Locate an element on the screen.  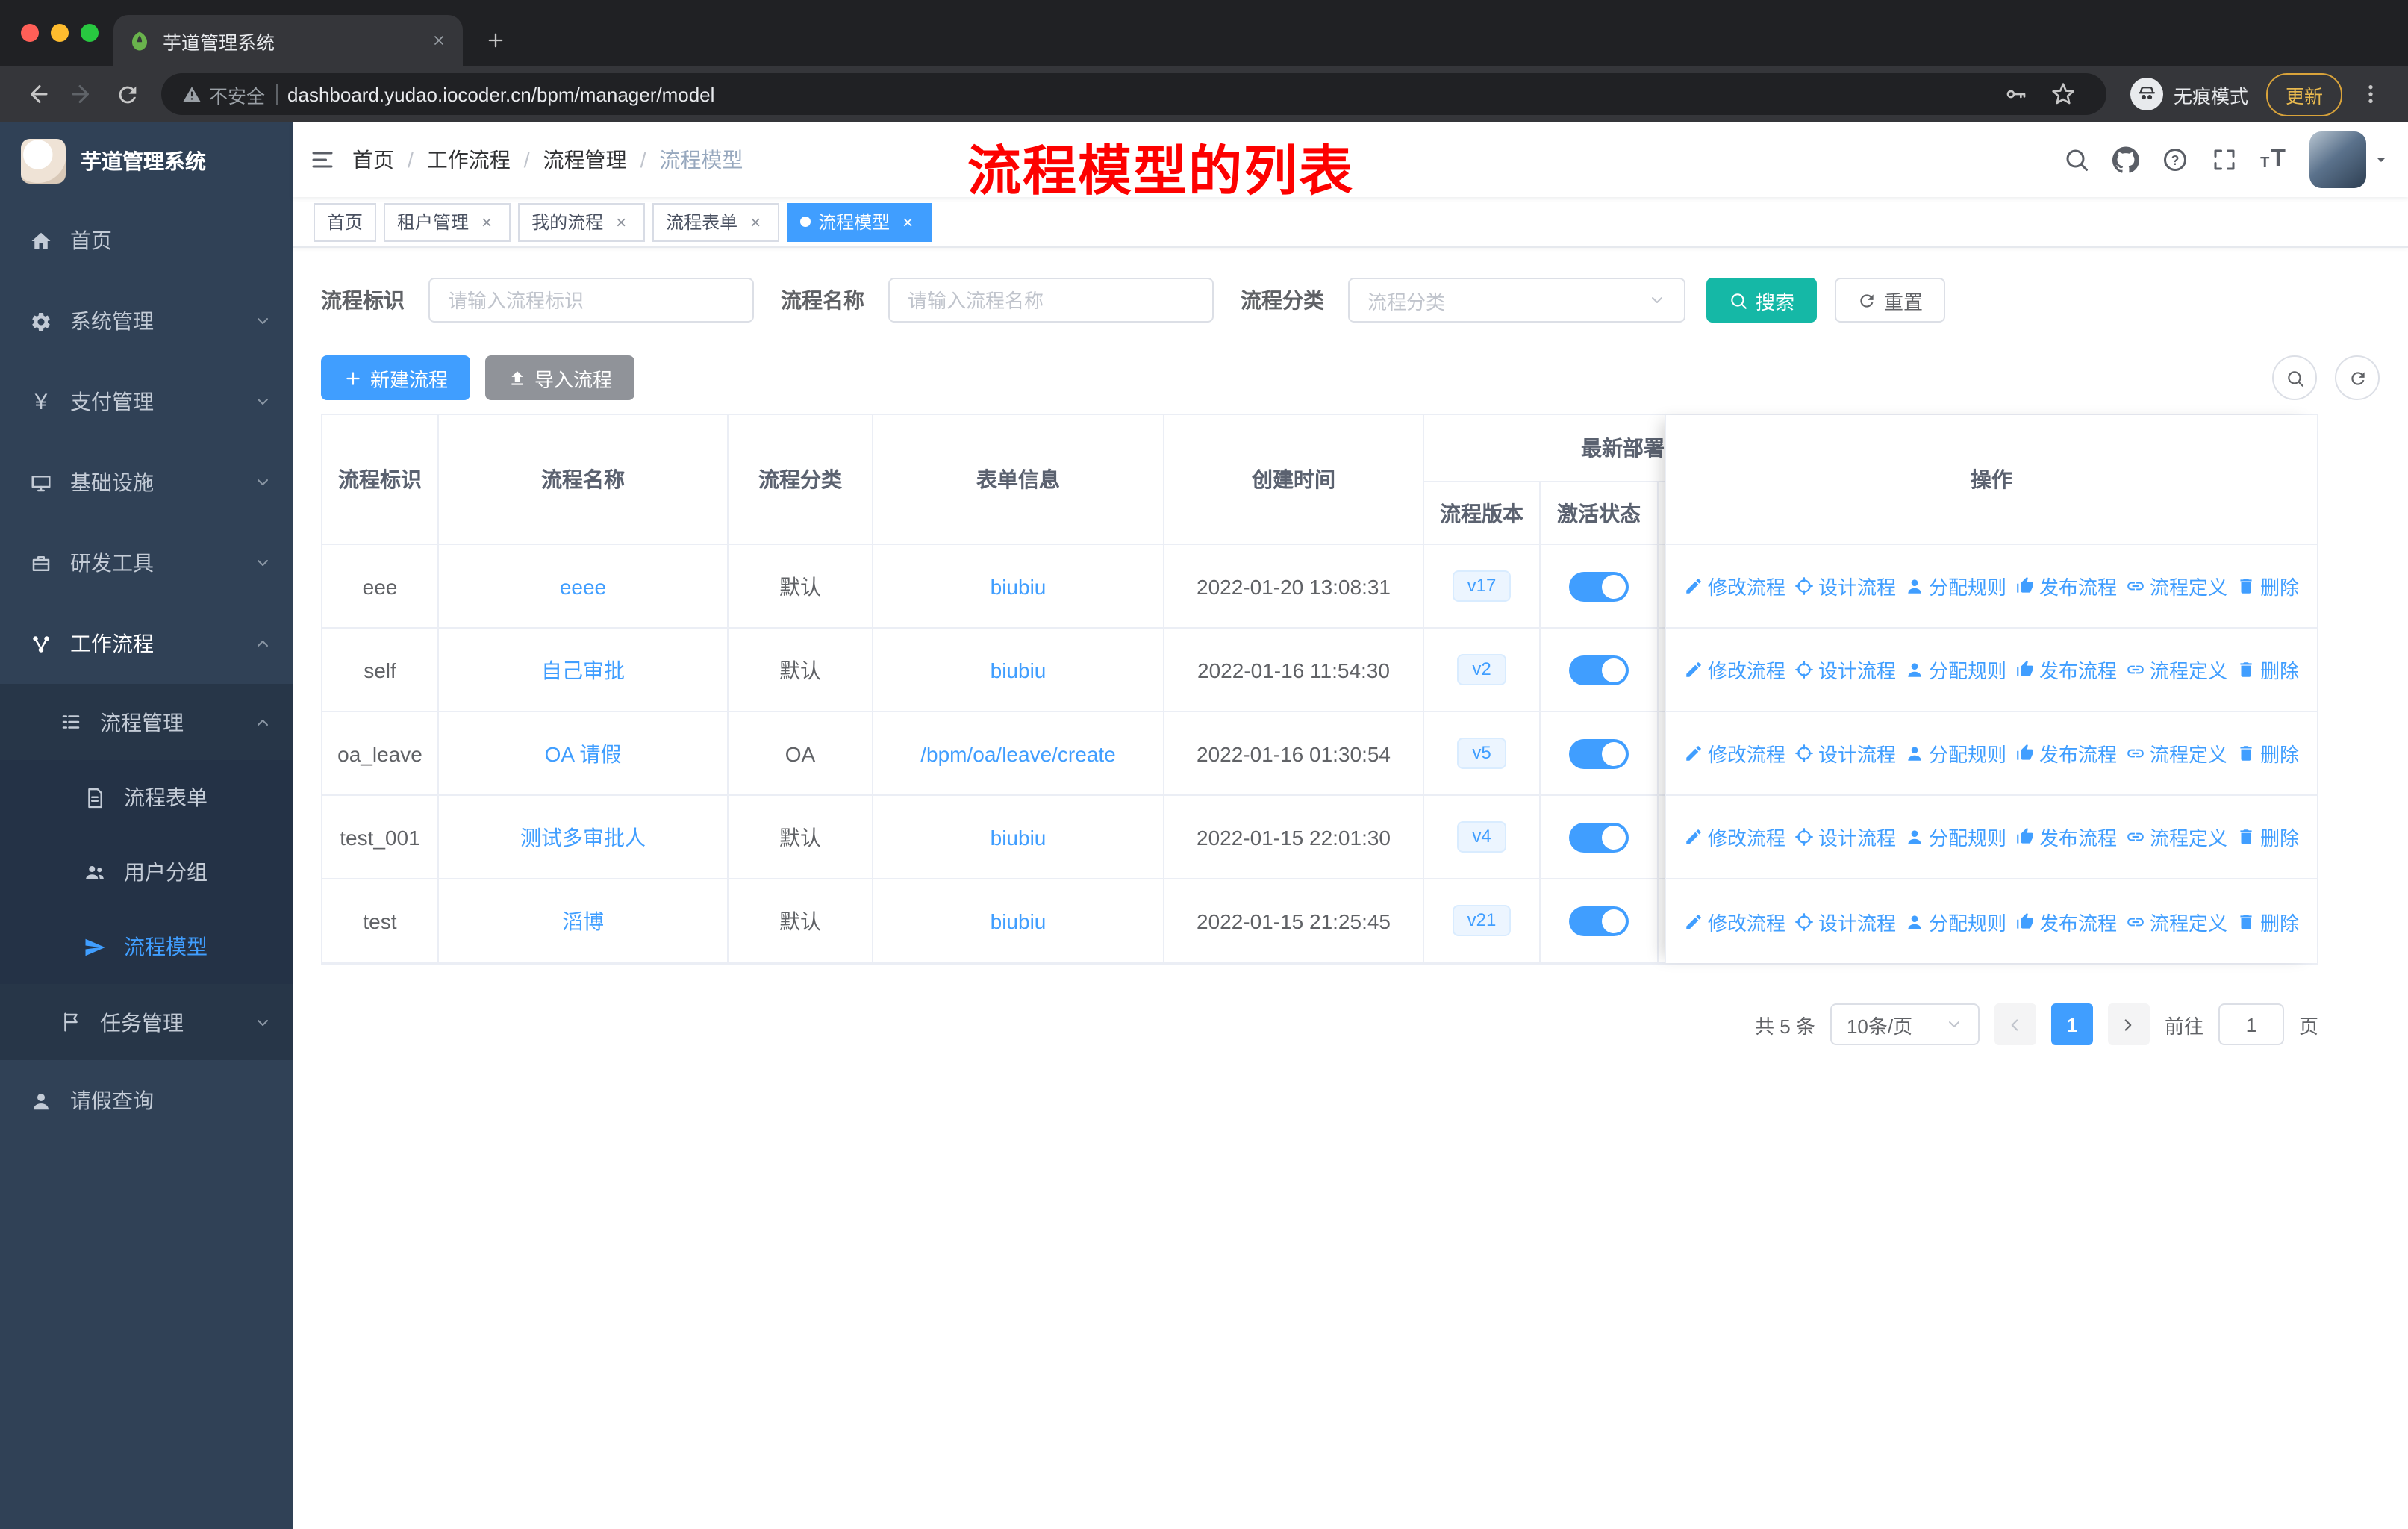
filter-category-select: 流程分类 is located at coordinates (1516, 301).